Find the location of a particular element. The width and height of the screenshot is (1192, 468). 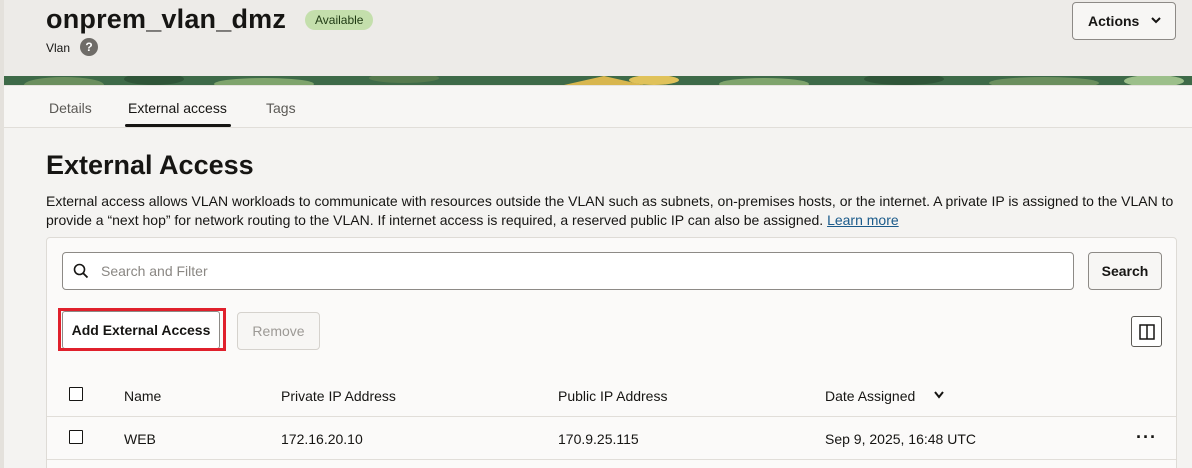

search-icon is located at coordinates (81, 271).